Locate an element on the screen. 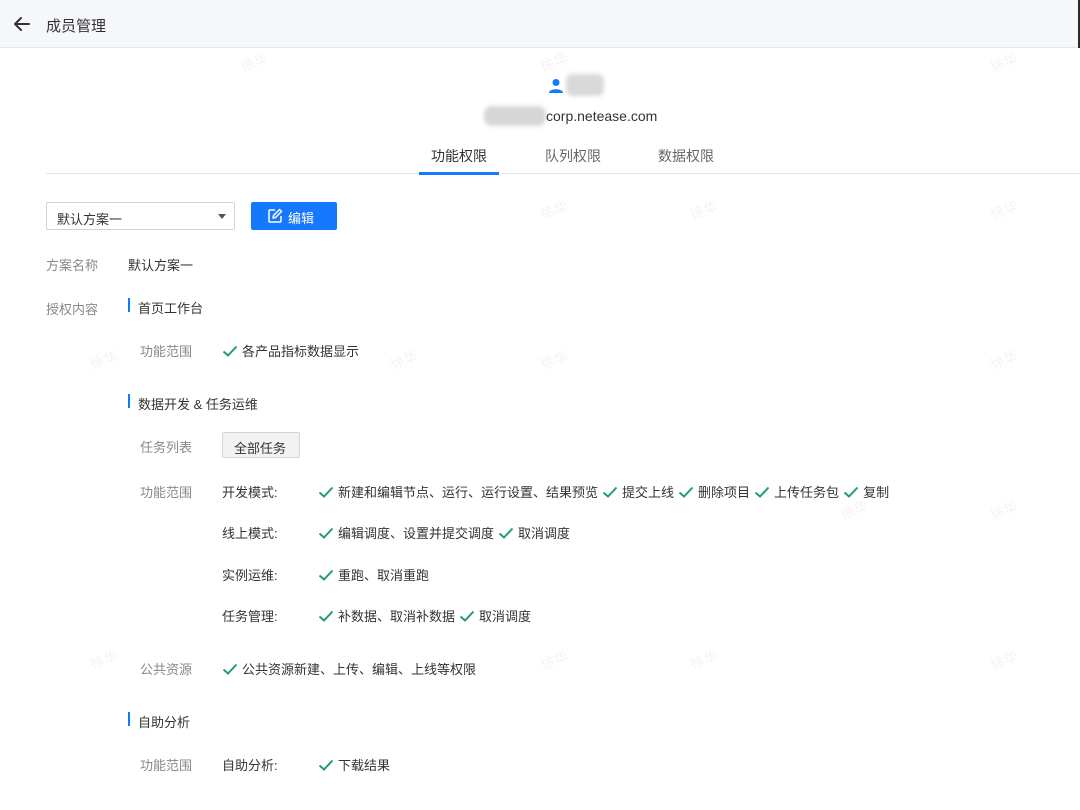 Image resolution: width=1080 pixels, height=810 pixels. online-mode-perms: 编辑调度、设置并提交调度 取消调度 is located at coordinates (446, 532).